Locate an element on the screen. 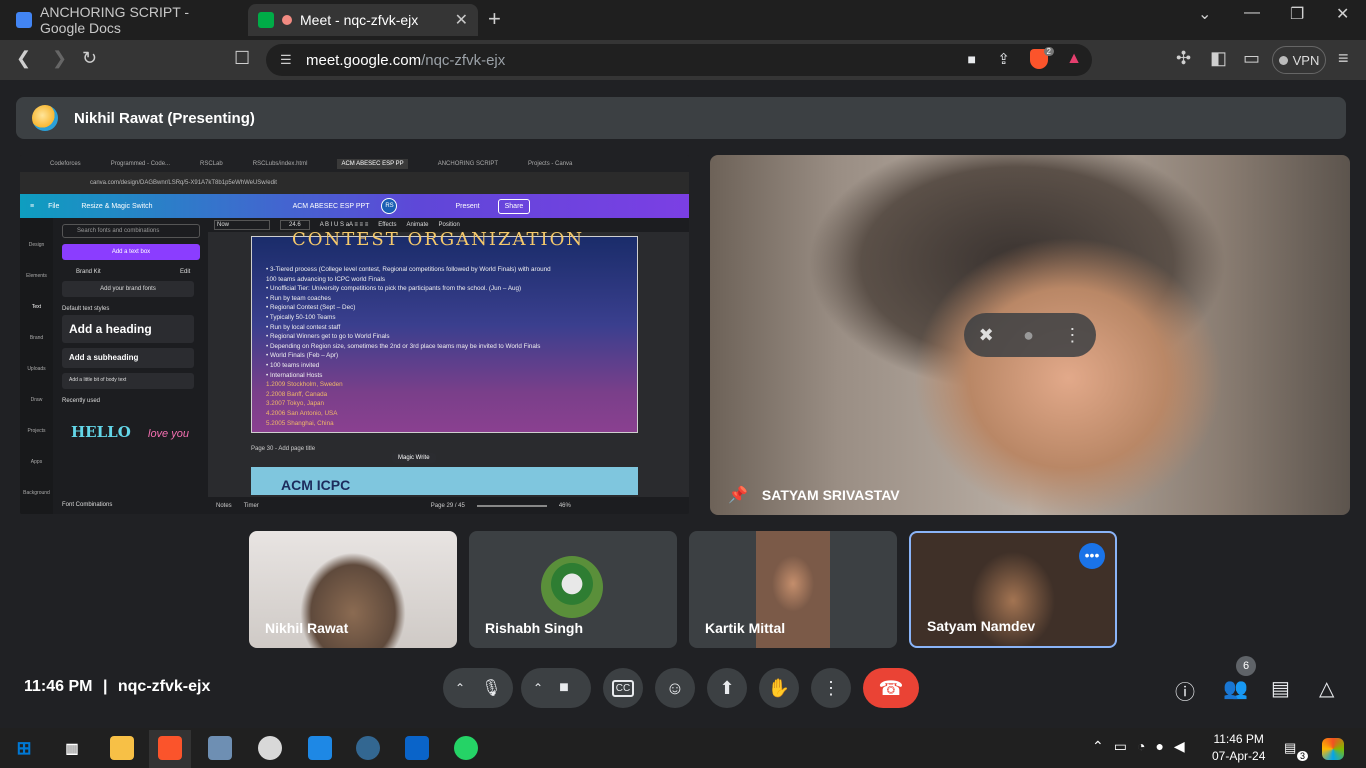 Image resolution: width=1366 pixels, height=768 pixels. brave-icon is located at coordinates (170, 748).